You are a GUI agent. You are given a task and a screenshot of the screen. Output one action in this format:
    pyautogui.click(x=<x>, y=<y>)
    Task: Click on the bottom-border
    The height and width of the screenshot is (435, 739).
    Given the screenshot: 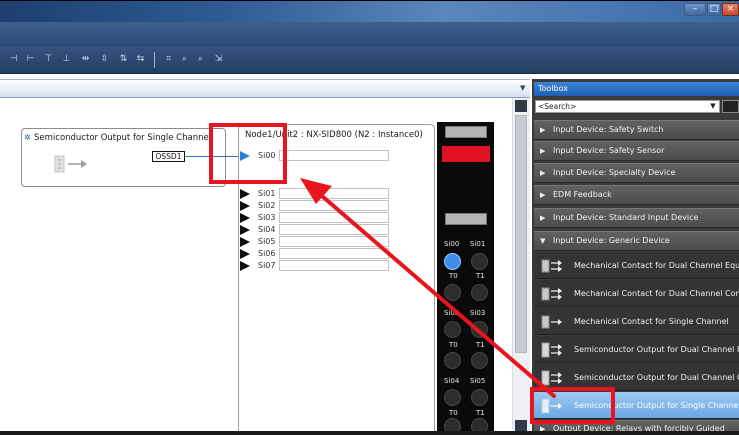 What is the action you would take?
    pyautogui.click(x=369, y=433)
    